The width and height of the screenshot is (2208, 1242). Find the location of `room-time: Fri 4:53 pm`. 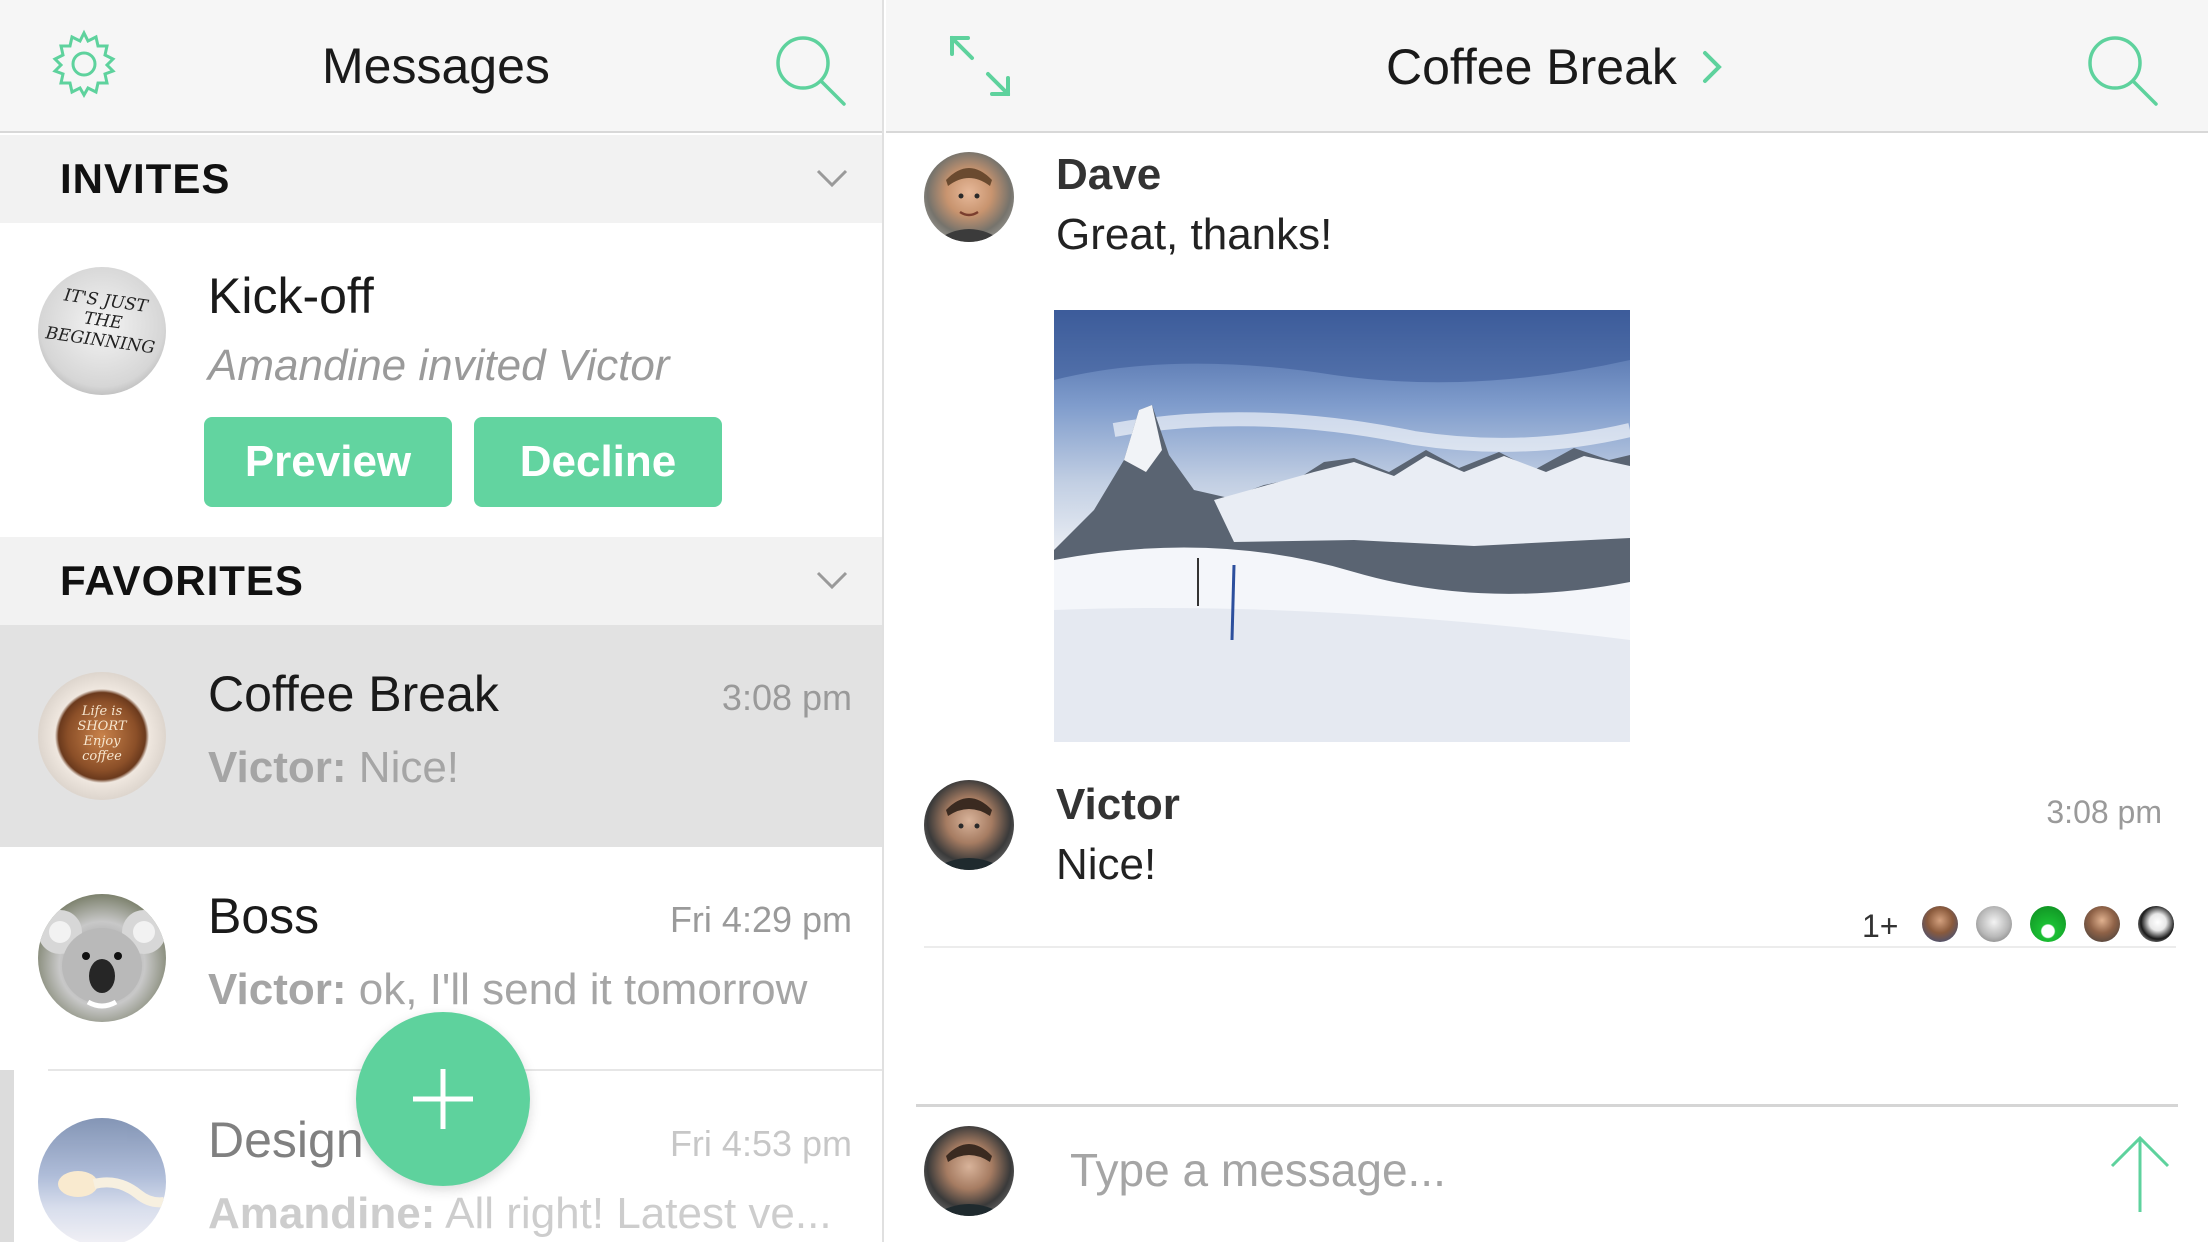

room-time: Fri 4:53 pm is located at coordinates (760, 1143).